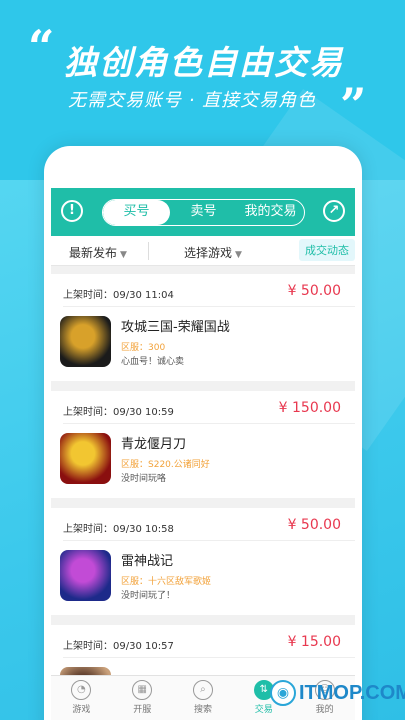 This screenshot has width=405, height=720. I want to click on filter-bar: 最新发布 ▼ 选择游戏 ▼ 成交动态, so click(203, 251).